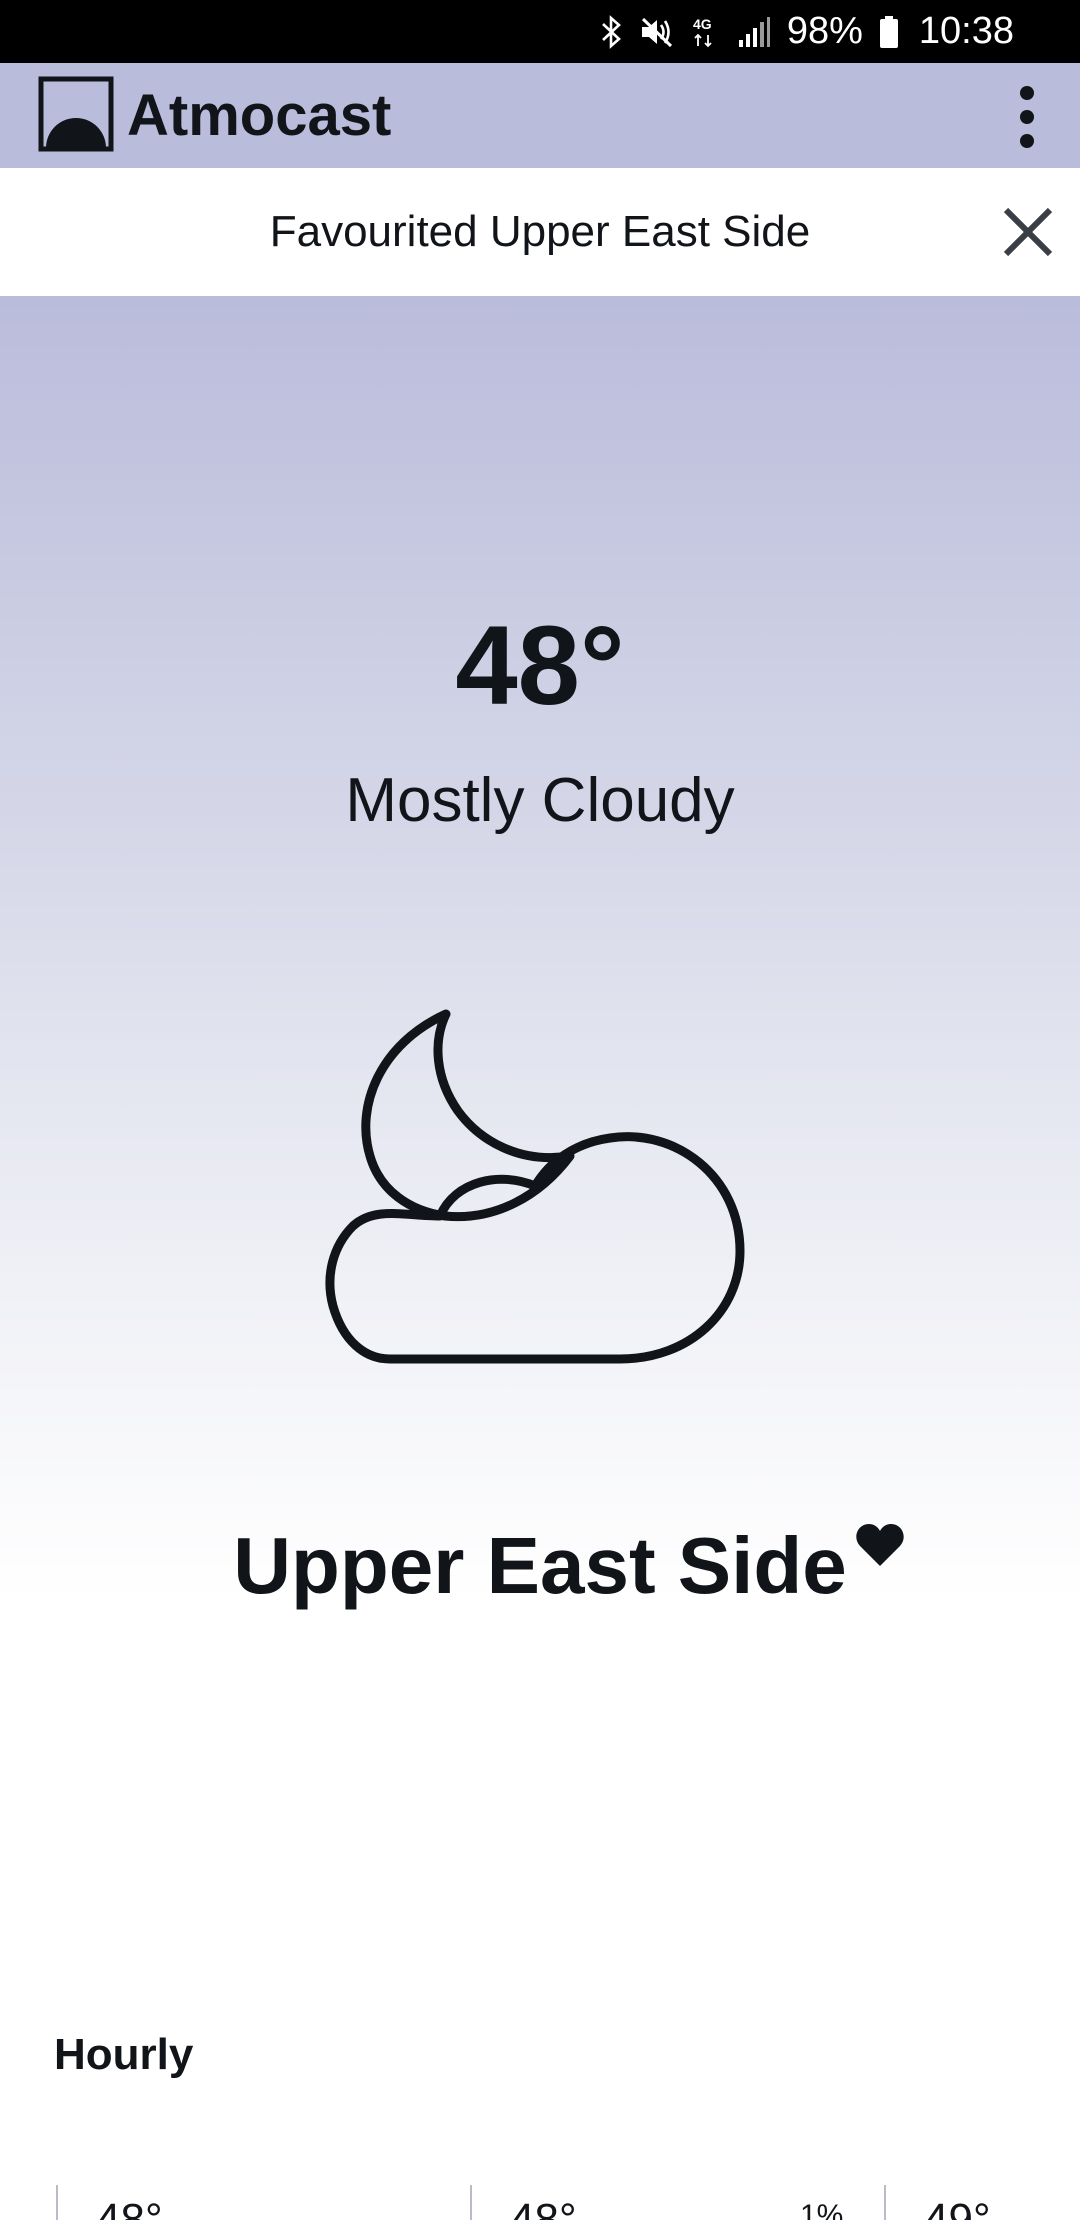 The height and width of the screenshot is (2220, 1080). What do you see at coordinates (264, 2202) in the screenshot?
I see `hourly-item: 48°` at bounding box center [264, 2202].